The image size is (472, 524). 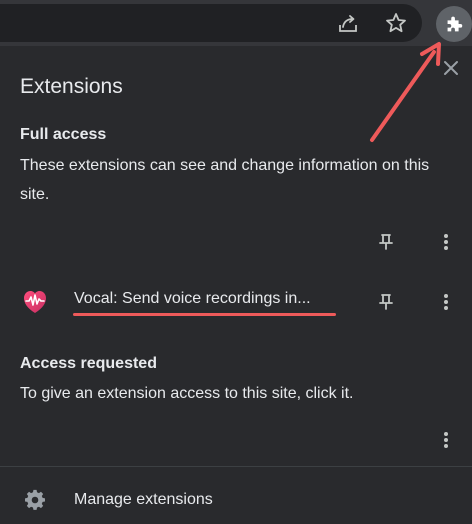 I want to click on divider, so click(x=236, y=466).